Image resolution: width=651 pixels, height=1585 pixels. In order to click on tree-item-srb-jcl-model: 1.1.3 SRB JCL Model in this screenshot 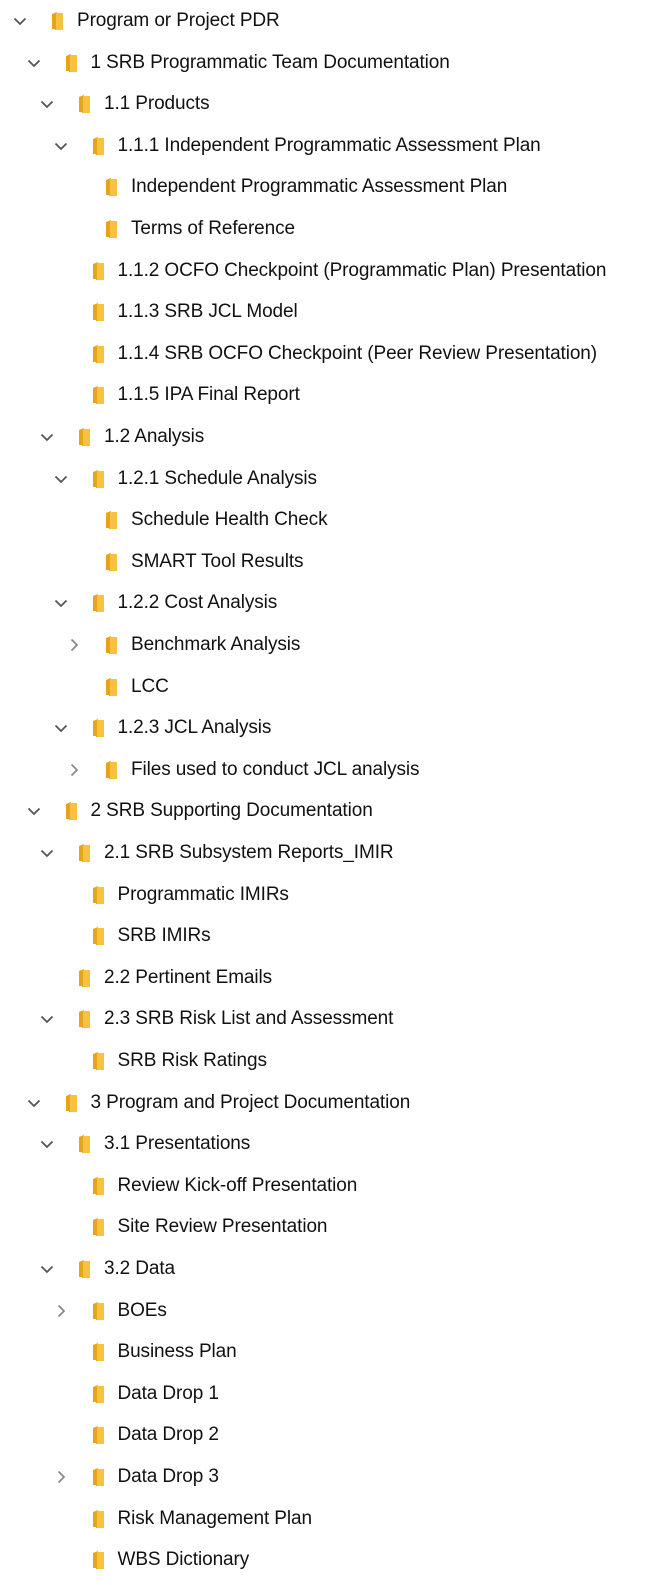, I will do `click(325, 311)`.